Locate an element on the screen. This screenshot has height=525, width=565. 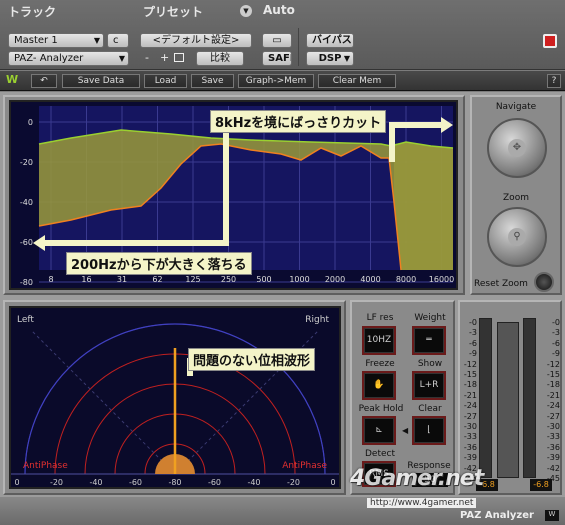
y-tick-label: -40 is located at coordinates (26, 202).